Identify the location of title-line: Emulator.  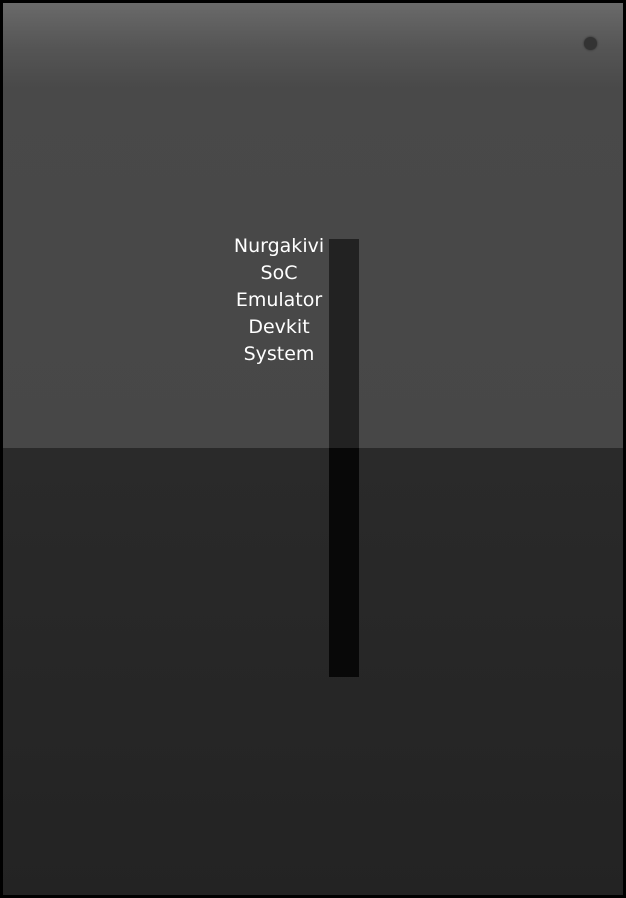
(279, 300).